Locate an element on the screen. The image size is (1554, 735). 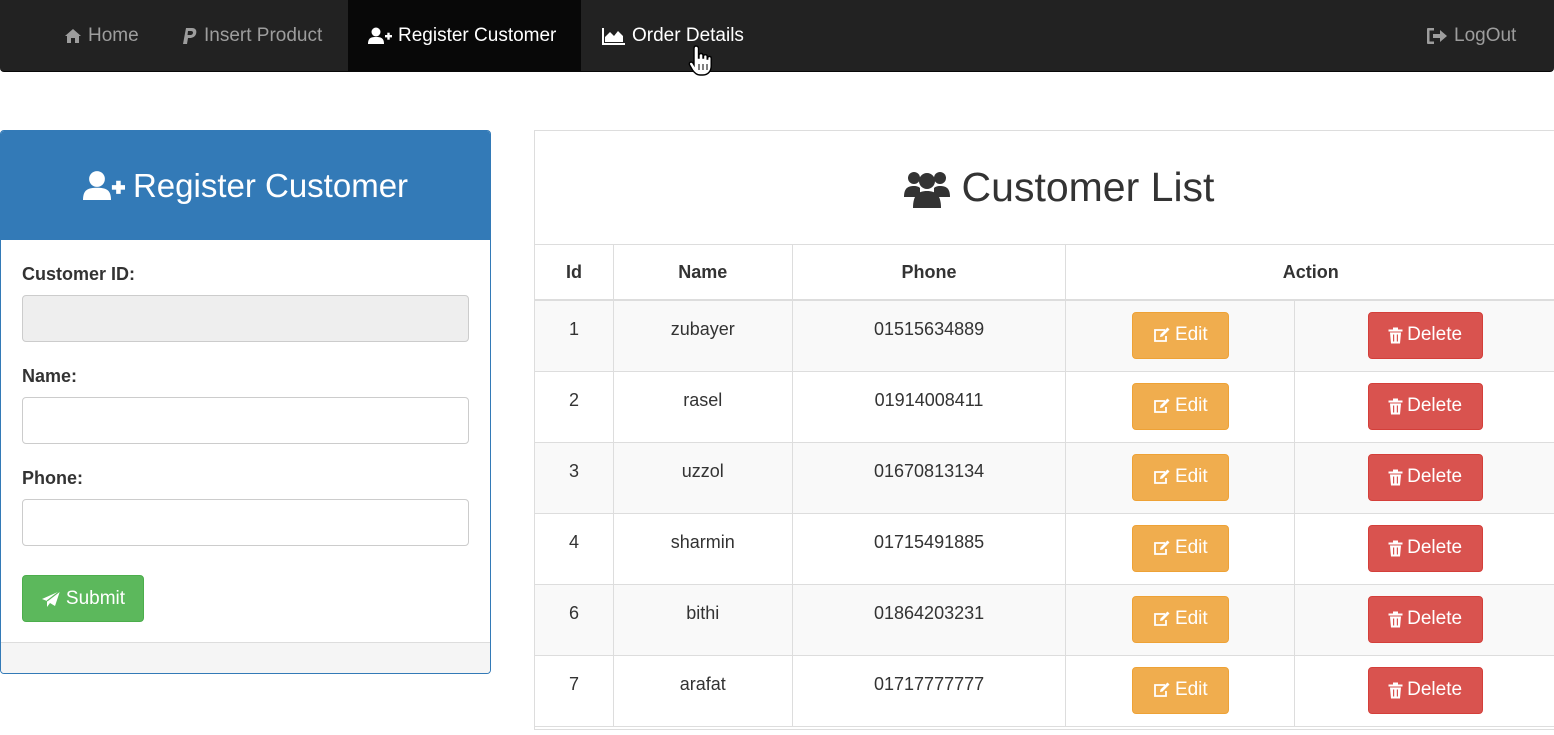
table-row: 6 bithi 01864203231 Edit Delete is located at coordinates (1044, 619).